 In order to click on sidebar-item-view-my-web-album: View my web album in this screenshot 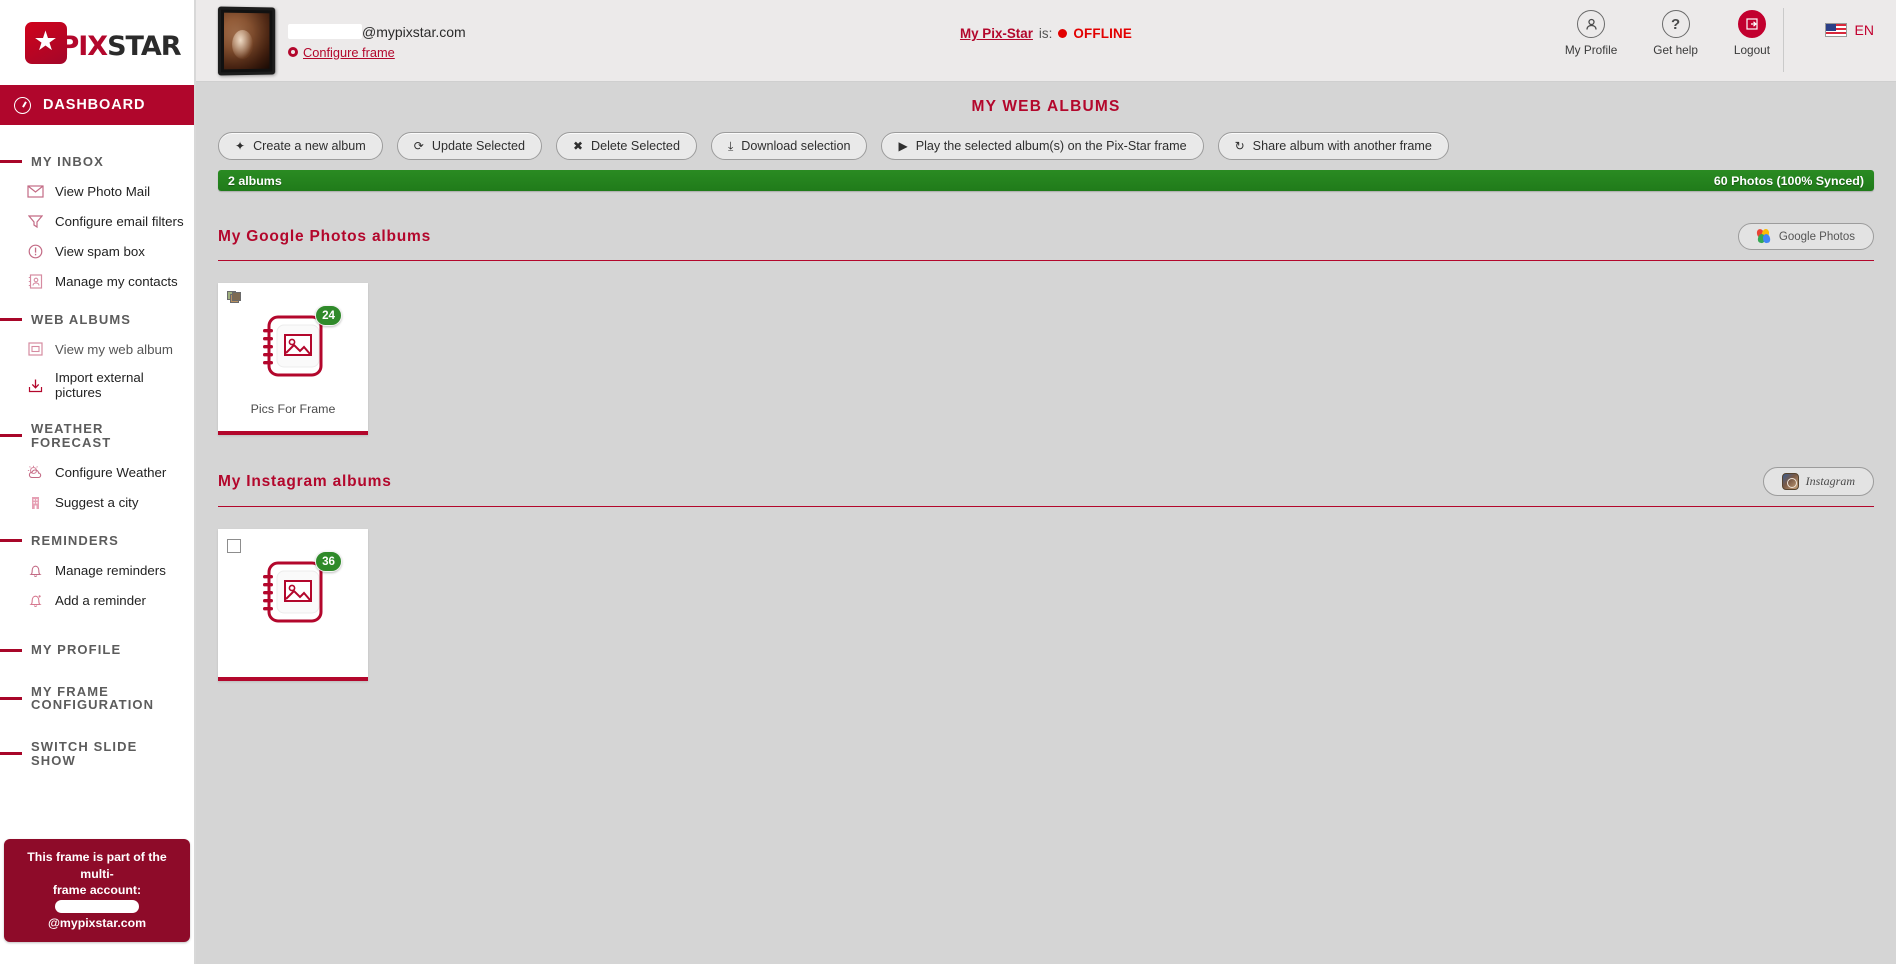, I will do `click(97, 349)`.